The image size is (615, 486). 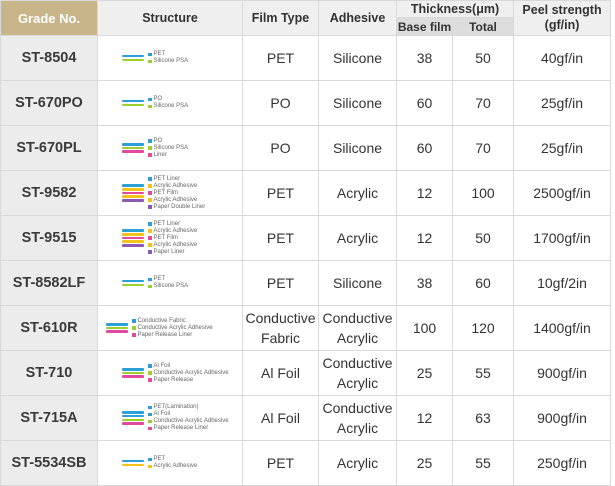 What do you see at coordinates (49, 418) in the screenshot?
I see `grade-cell: ST-715A` at bounding box center [49, 418].